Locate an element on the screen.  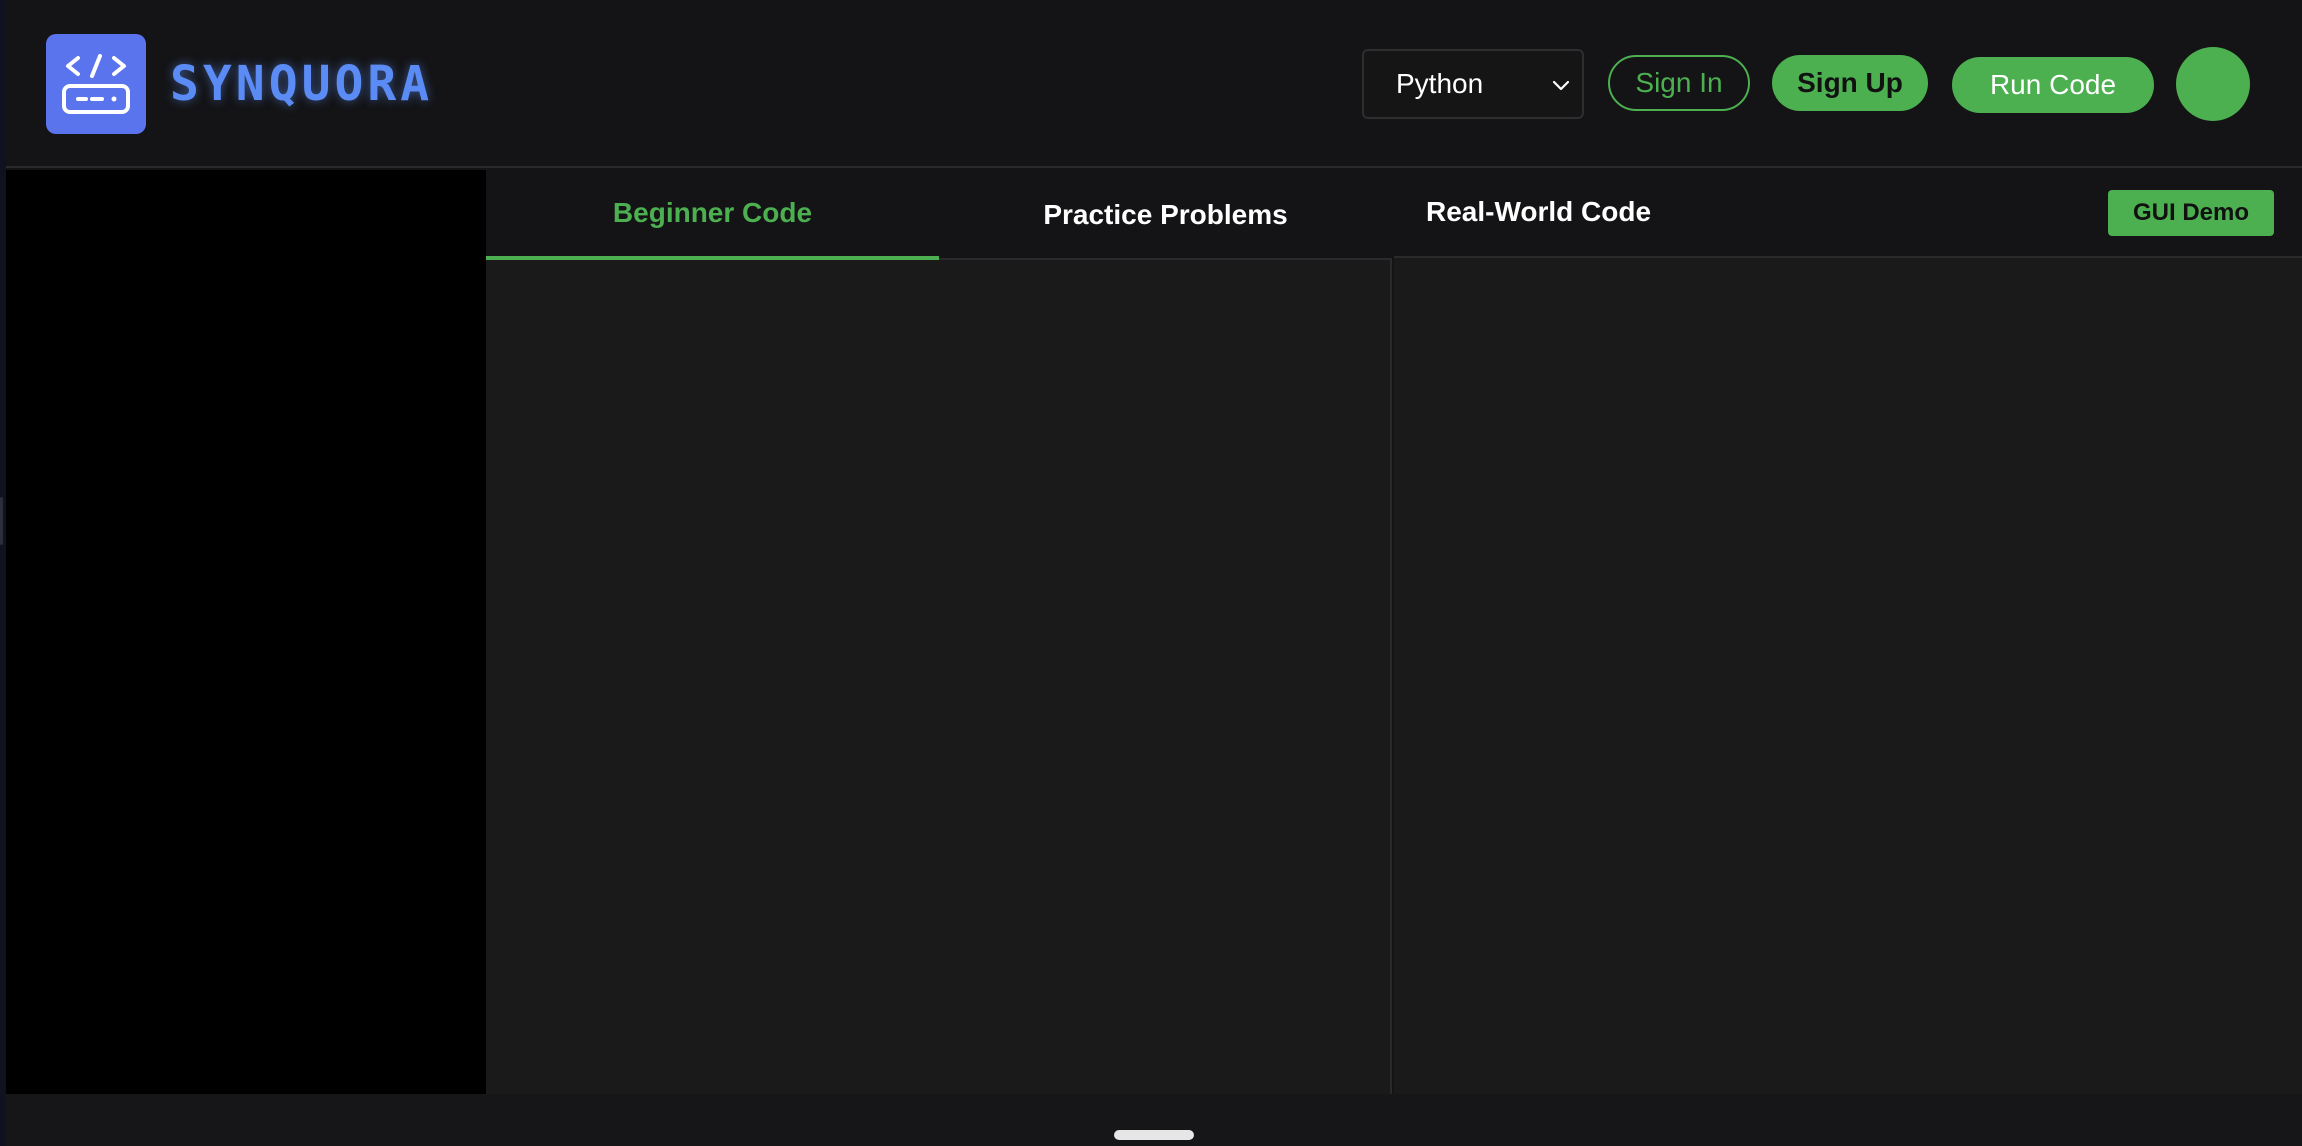
bottom-bar is located at coordinates (1154, 1120).